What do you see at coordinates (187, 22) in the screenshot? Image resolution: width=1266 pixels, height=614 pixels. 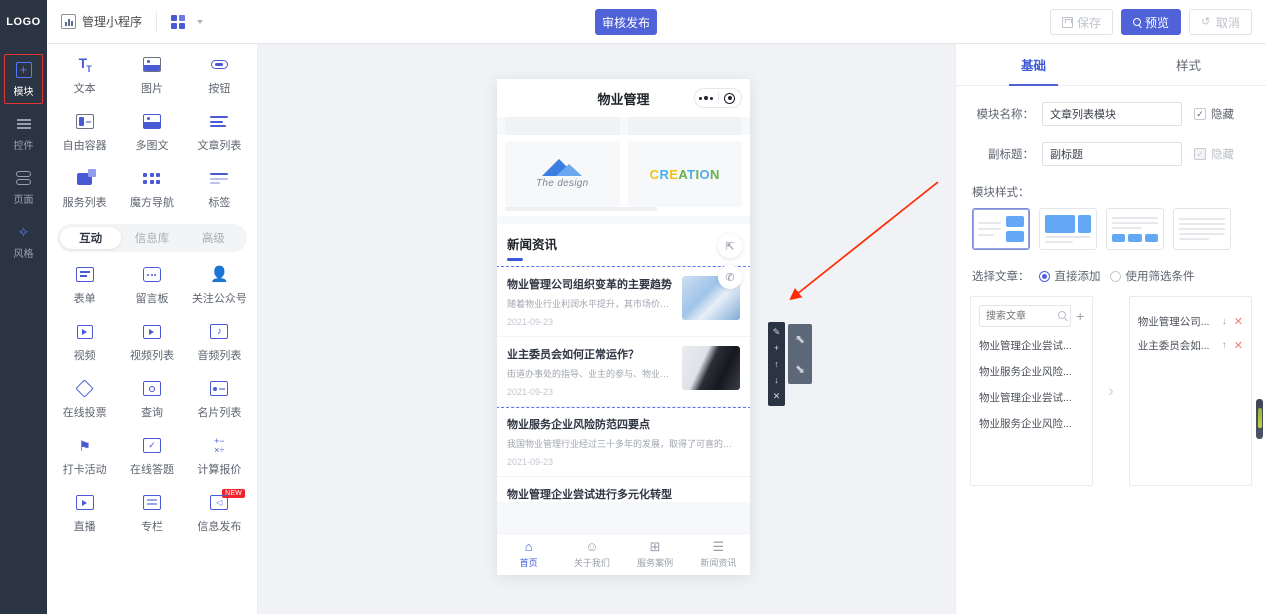 I see `apps-switcher` at bounding box center [187, 22].